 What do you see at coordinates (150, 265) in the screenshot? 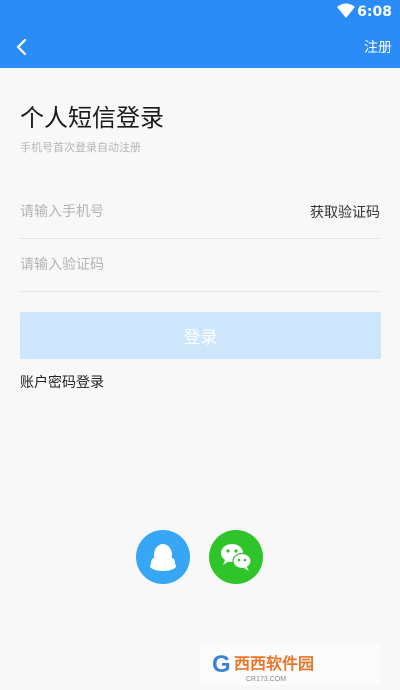
I see `code-input` at bounding box center [150, 265].